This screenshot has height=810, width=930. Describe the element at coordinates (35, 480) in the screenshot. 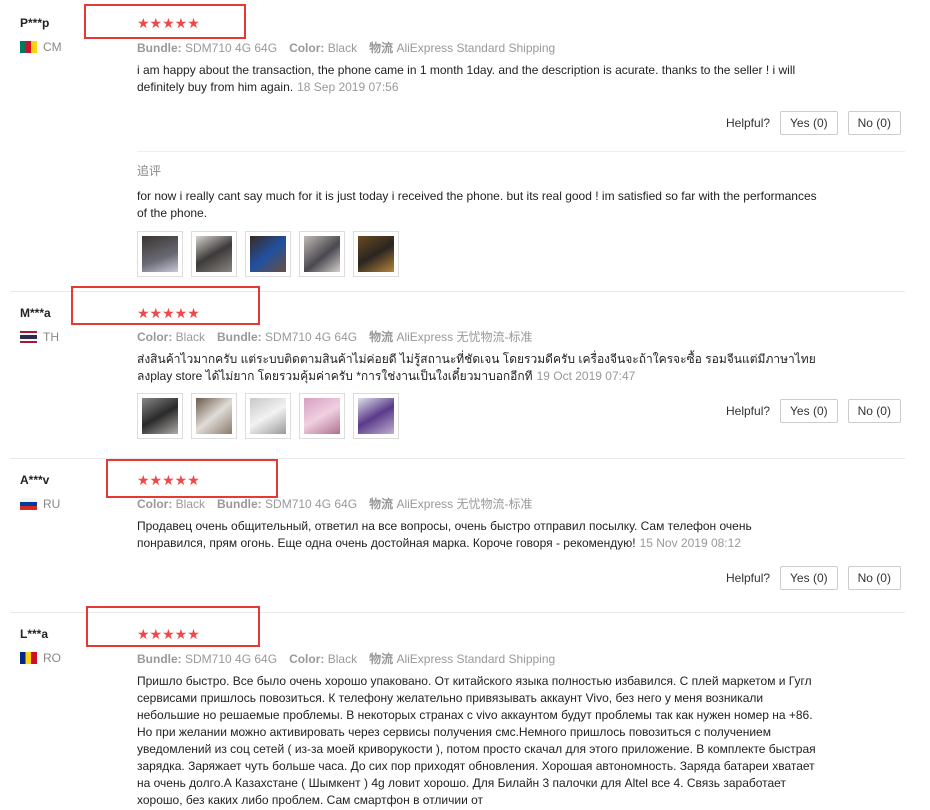

I see `reviewer-name: A***v` at that location.